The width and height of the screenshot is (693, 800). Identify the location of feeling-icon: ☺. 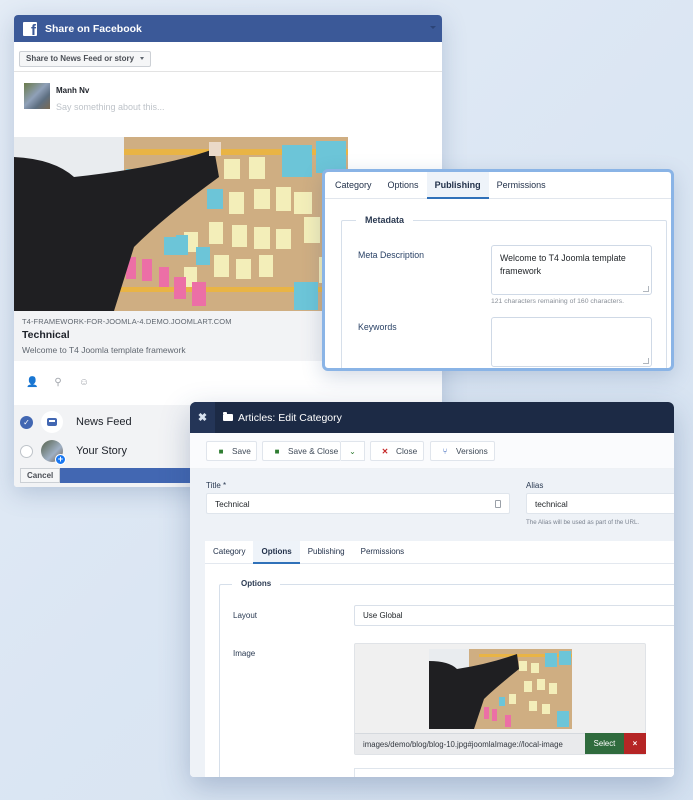
(84, 382).